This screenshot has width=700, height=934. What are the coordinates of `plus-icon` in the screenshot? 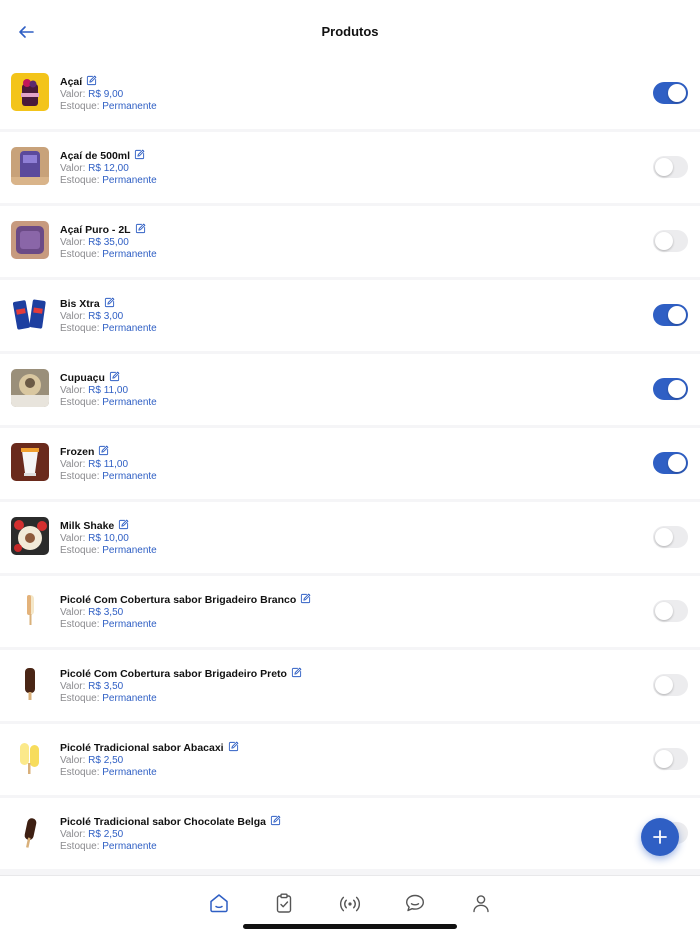 It's located at (660, 837).